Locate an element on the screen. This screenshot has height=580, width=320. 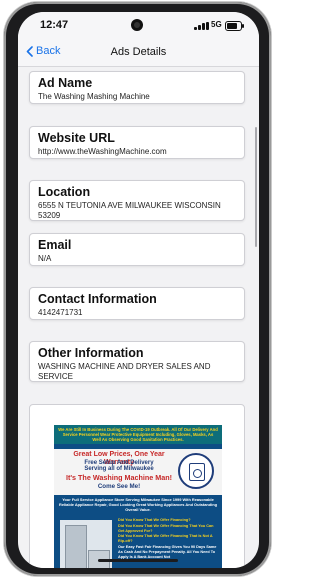
field-value: The Washing Mashing Machine is located at coordinates (94, 96).